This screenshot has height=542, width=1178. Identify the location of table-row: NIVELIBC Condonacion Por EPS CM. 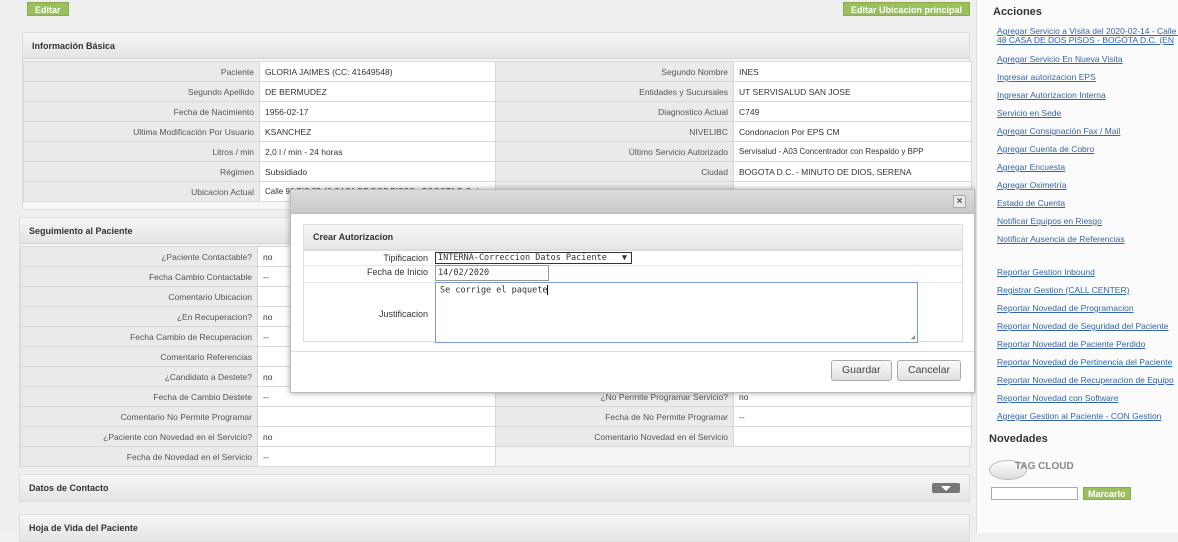
(733, 131).